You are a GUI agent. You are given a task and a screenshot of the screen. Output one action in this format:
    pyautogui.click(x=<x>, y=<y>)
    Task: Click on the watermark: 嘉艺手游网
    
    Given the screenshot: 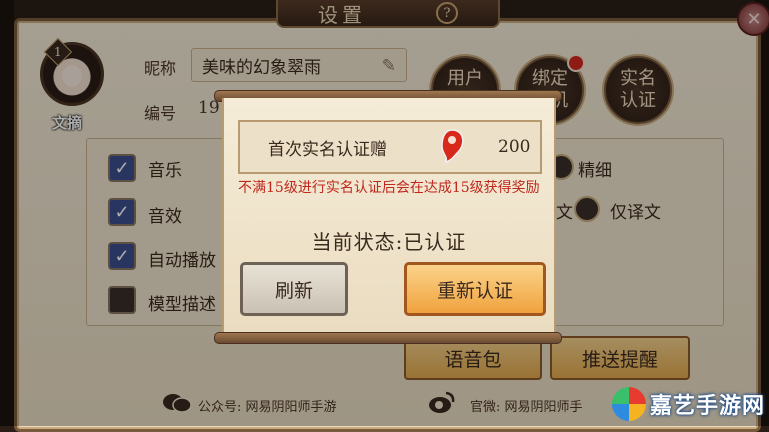 What is the action you would take?
    pyautogui.click(x=690, y=404)
    